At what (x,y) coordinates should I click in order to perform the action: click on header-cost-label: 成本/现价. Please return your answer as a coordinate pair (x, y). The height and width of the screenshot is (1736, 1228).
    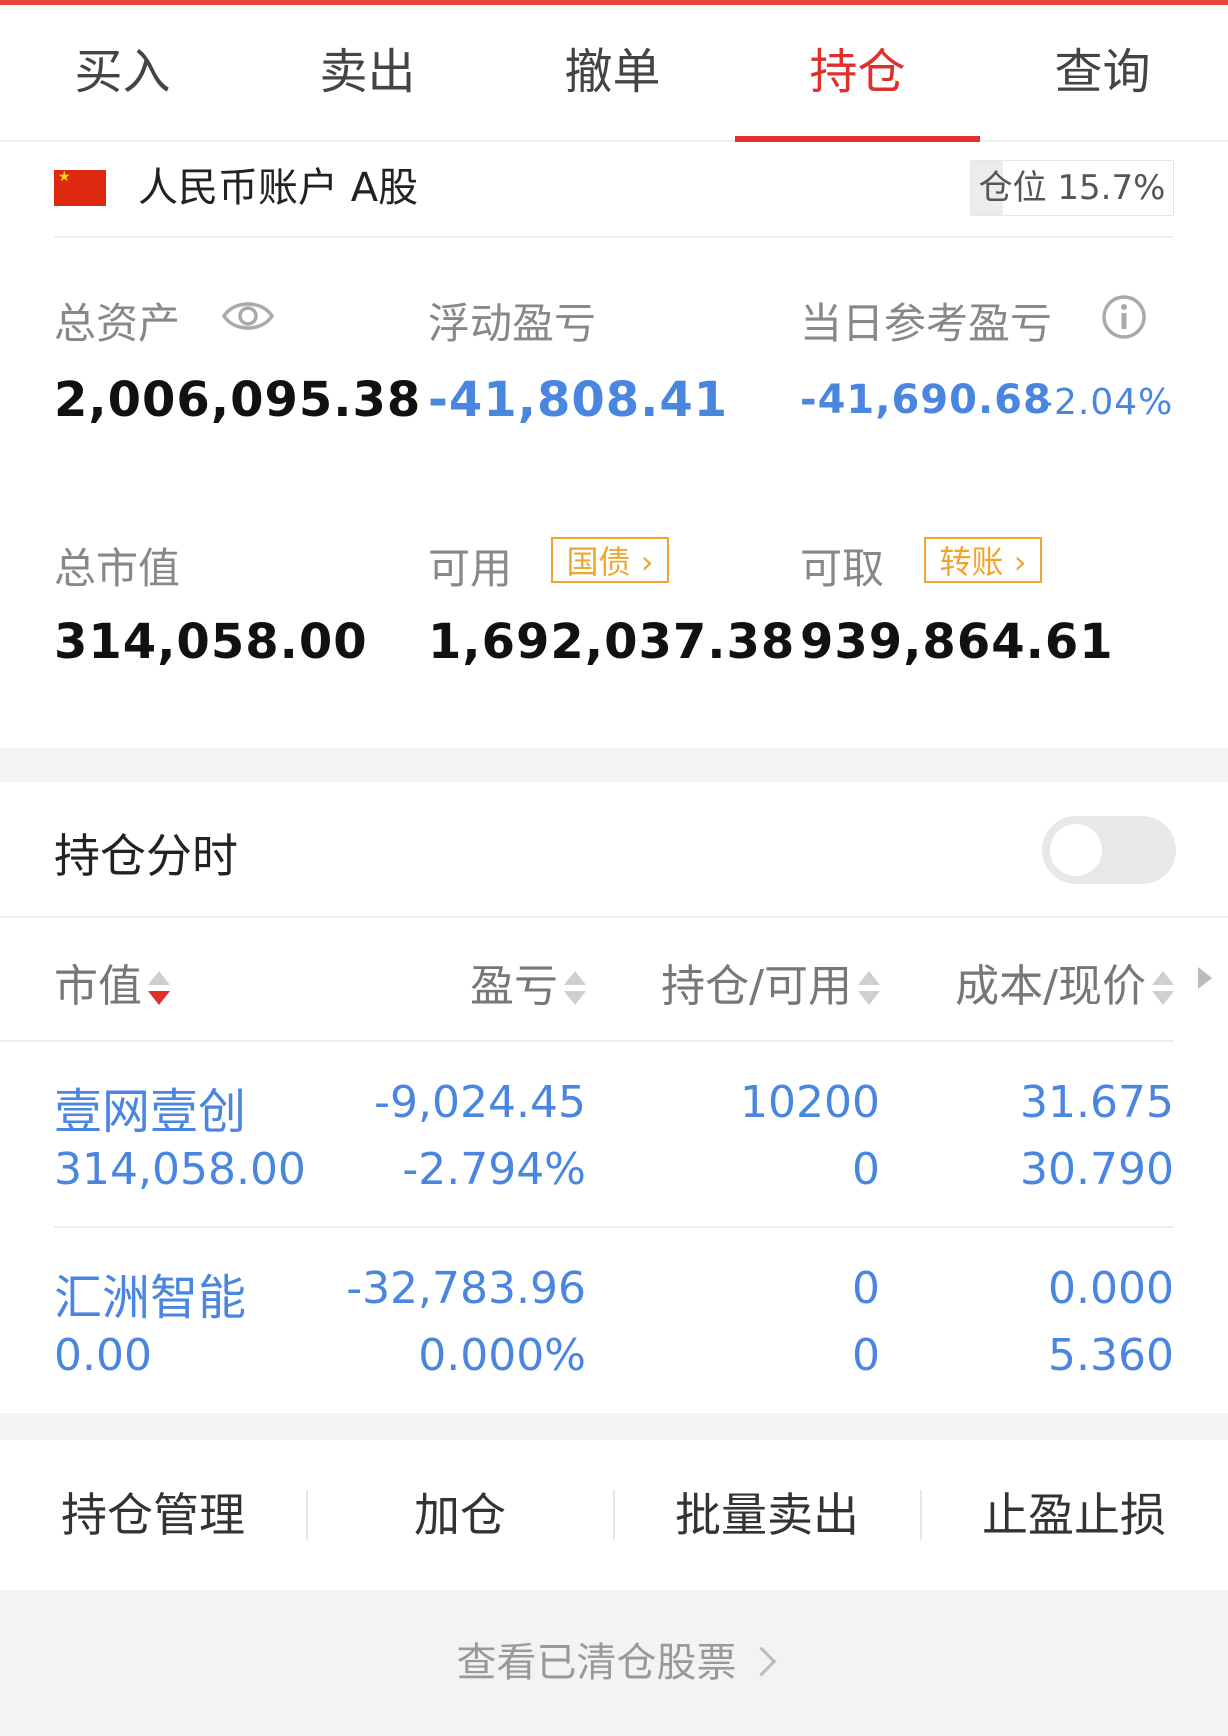
    Looking at the image, I should click on (1050, 986).